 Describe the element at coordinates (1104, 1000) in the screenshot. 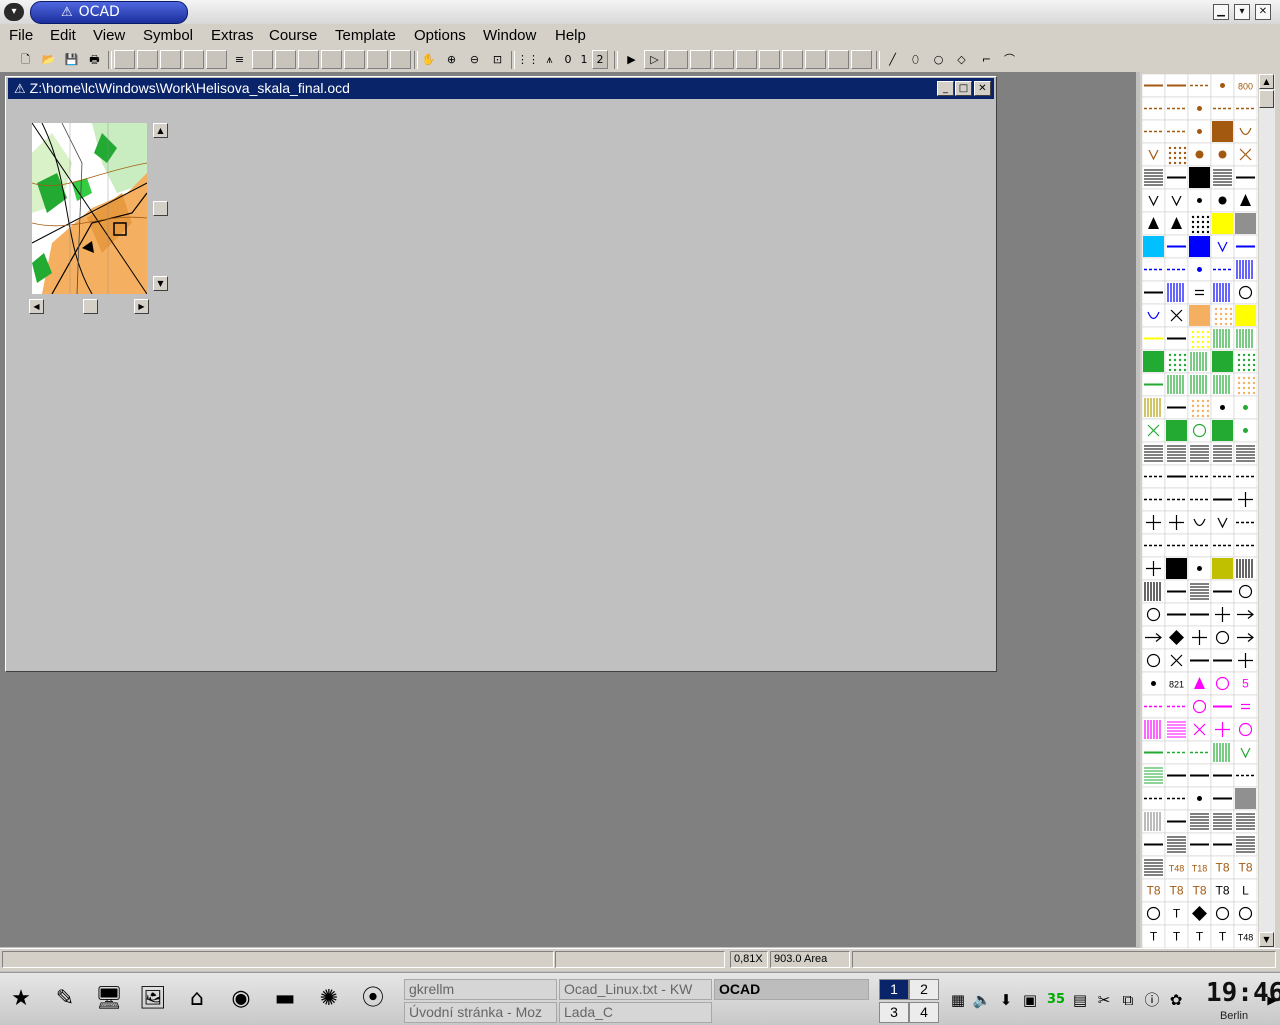

I see `tools-tray-icon: ✂` at that location.